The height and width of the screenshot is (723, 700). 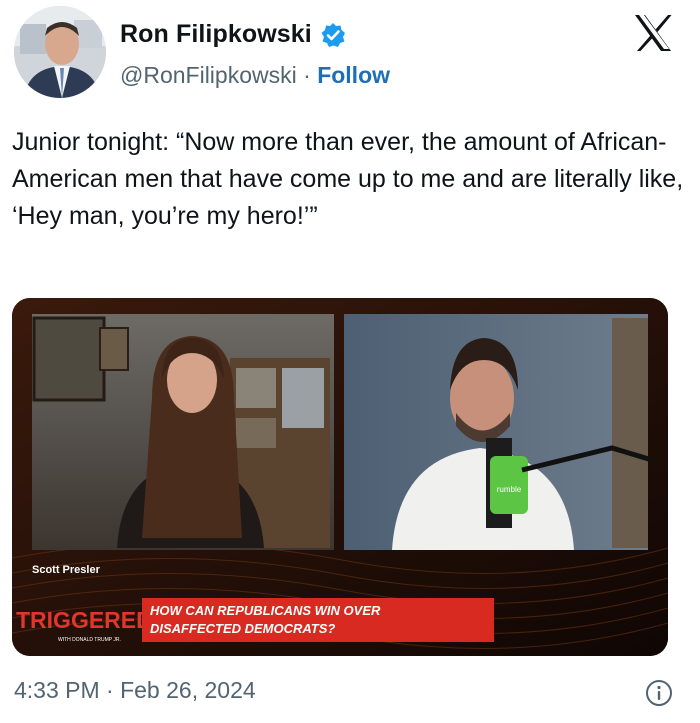 I want to click on tweet-timestamp: 4:33 PM · Feb 26, 2024, so click(x=135, y=690).